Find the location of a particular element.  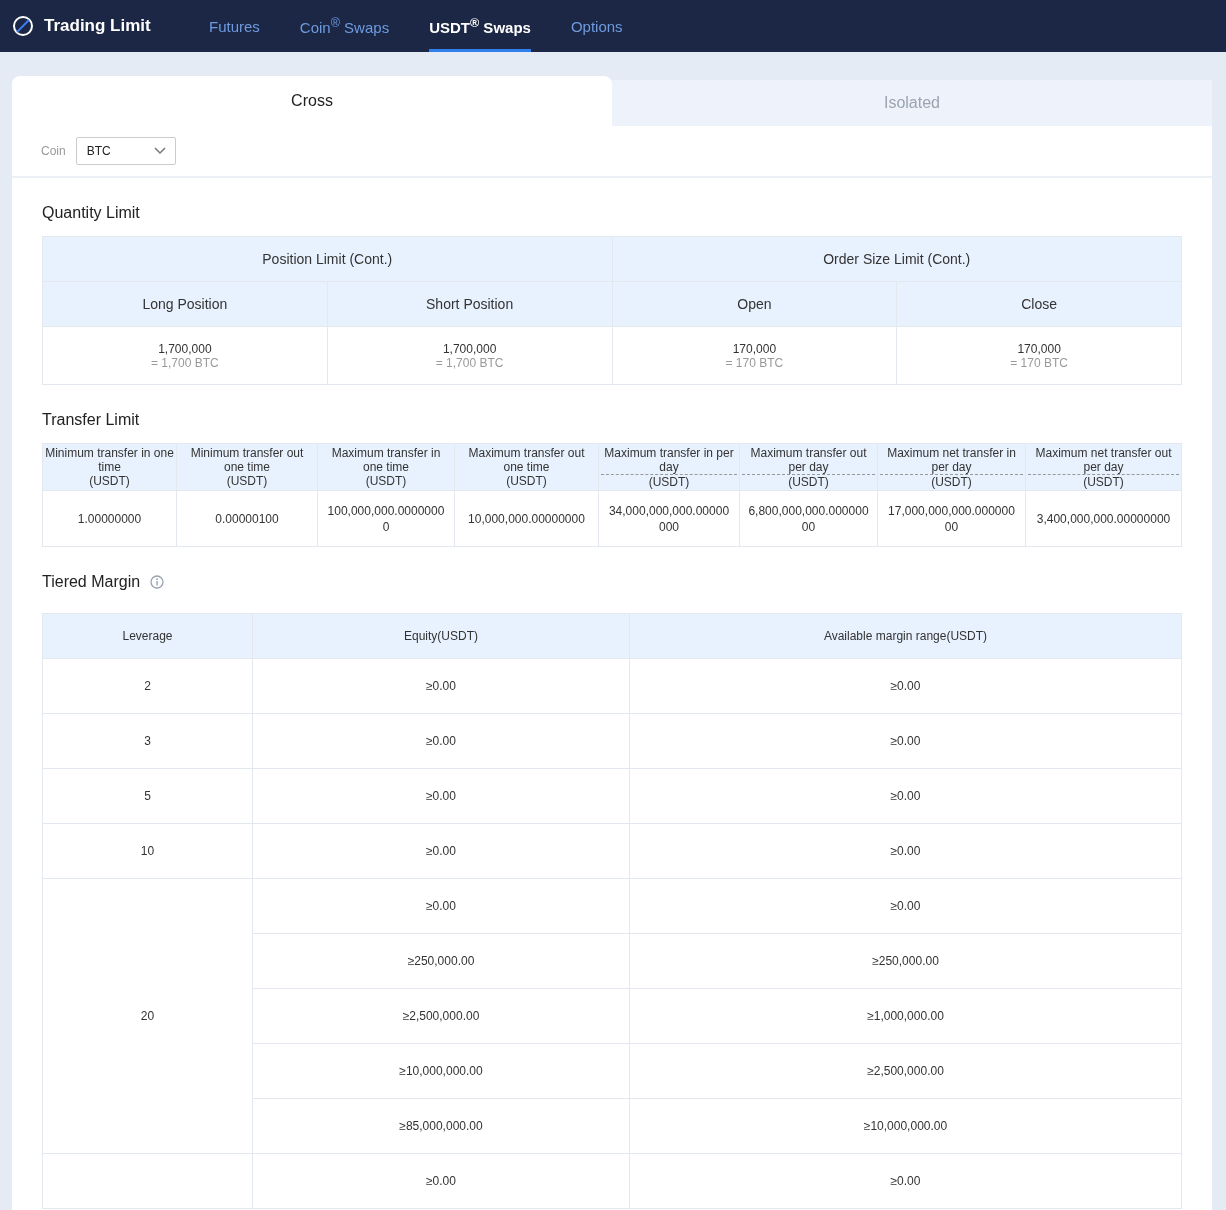

table-cell: 1.00000000 is located at coordinates (109, 518).